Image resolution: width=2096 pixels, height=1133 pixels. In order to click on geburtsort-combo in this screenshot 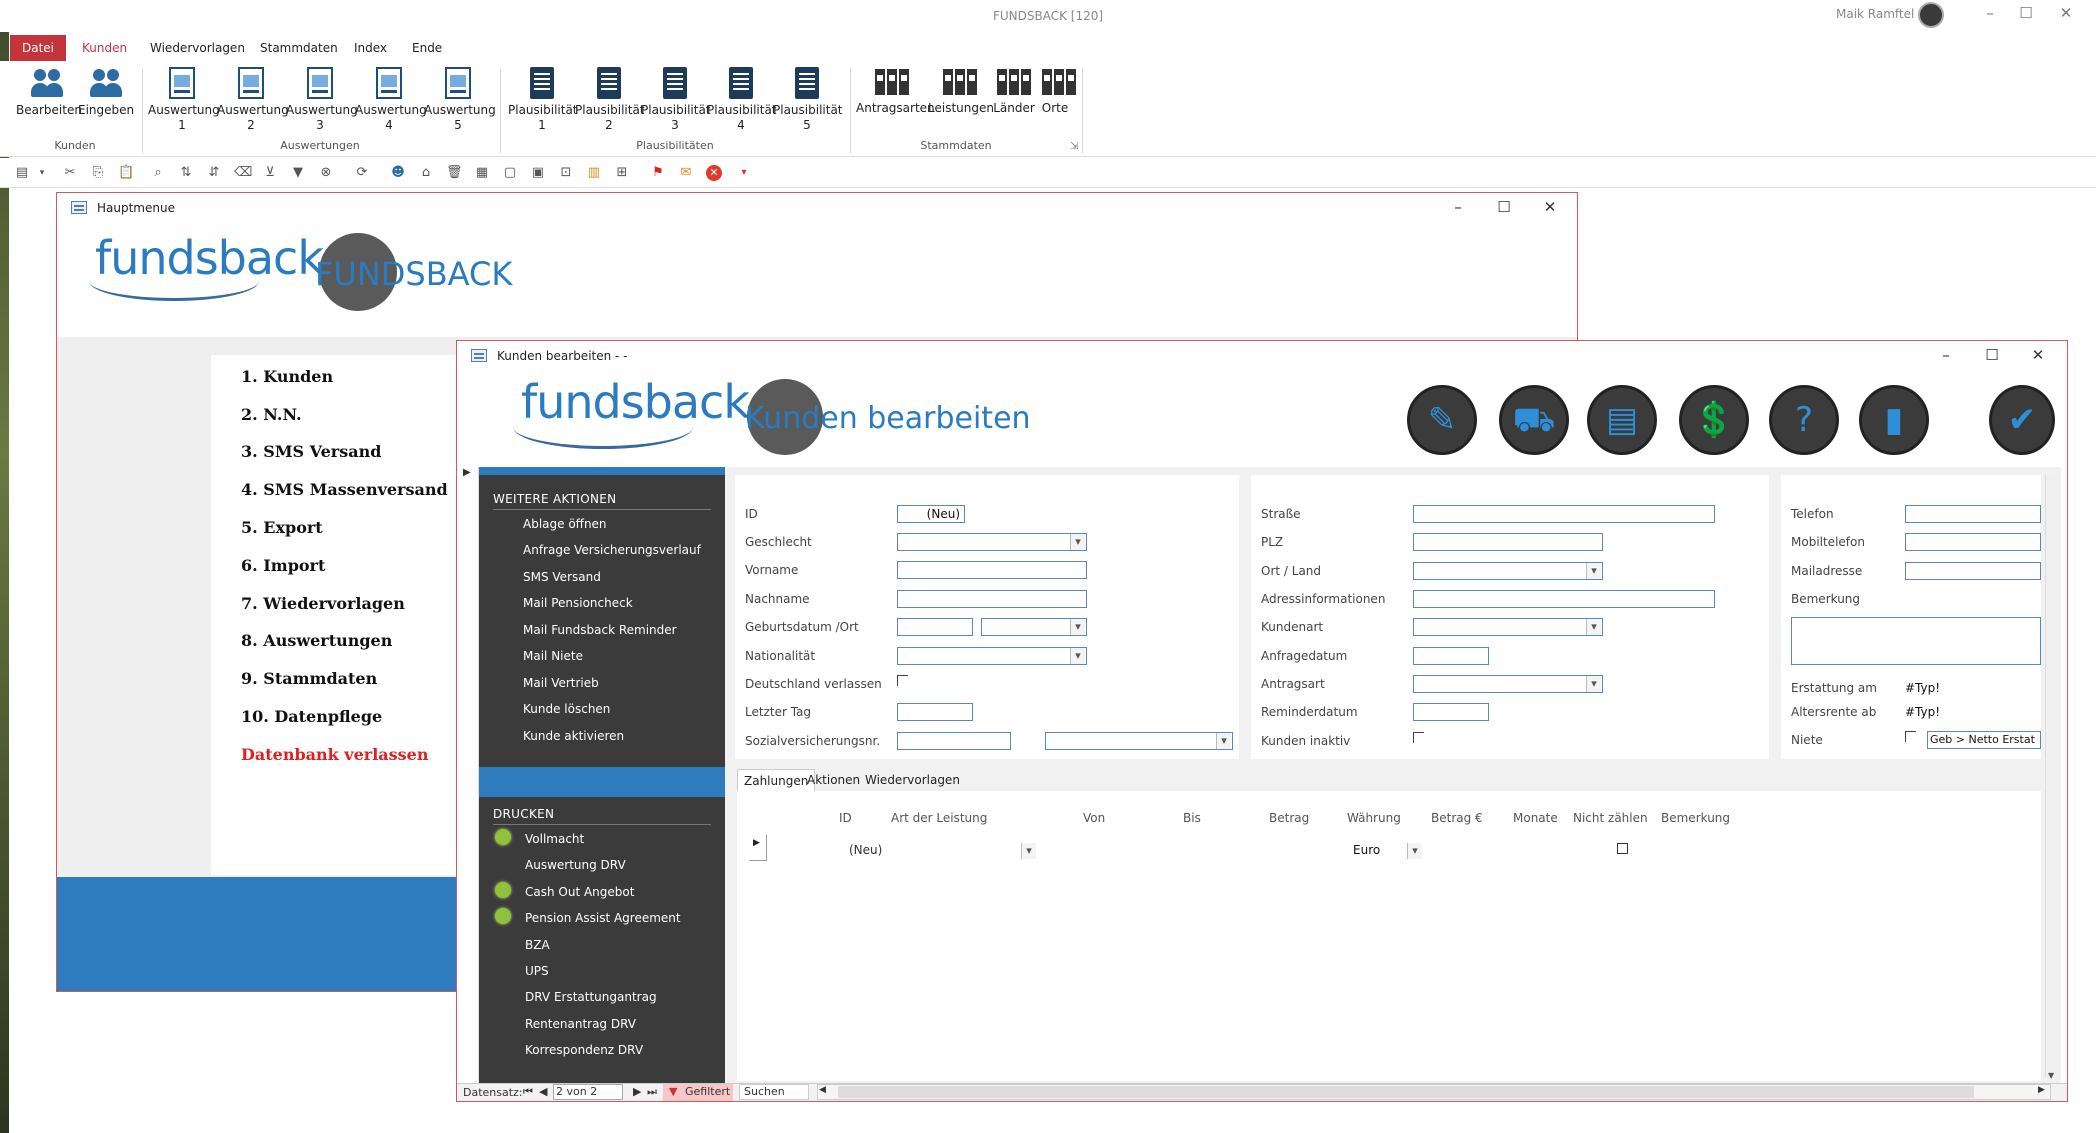, I will do `click(1034, 627)`.